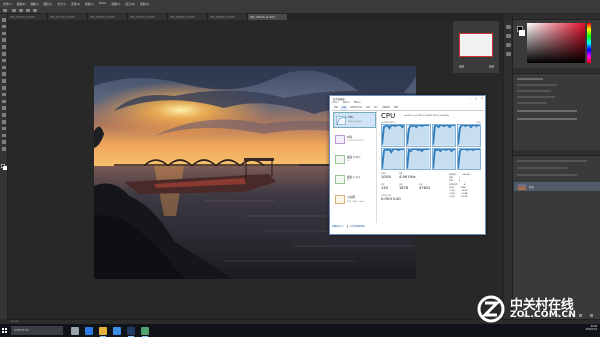 The image size is (600, 337). I want to click on utilization-stat: 利用率 100%, so click(386, 176).